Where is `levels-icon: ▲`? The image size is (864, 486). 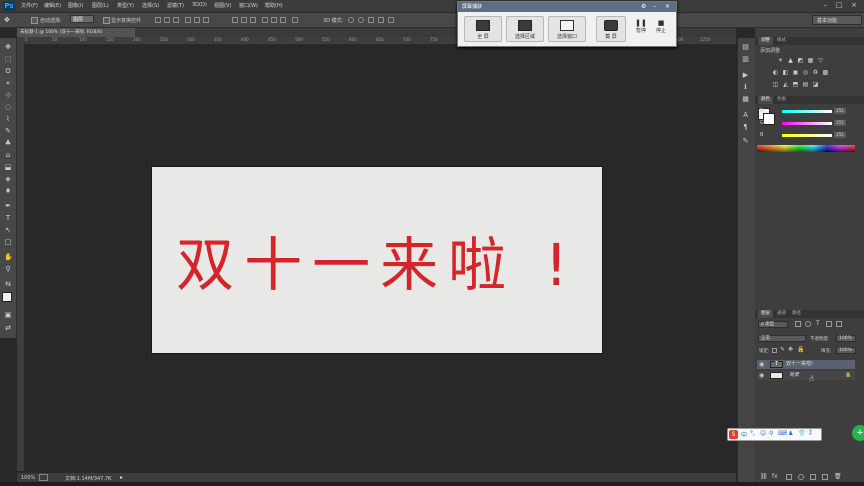 levels-icon: ▲ is located at coordinates (790, 60).